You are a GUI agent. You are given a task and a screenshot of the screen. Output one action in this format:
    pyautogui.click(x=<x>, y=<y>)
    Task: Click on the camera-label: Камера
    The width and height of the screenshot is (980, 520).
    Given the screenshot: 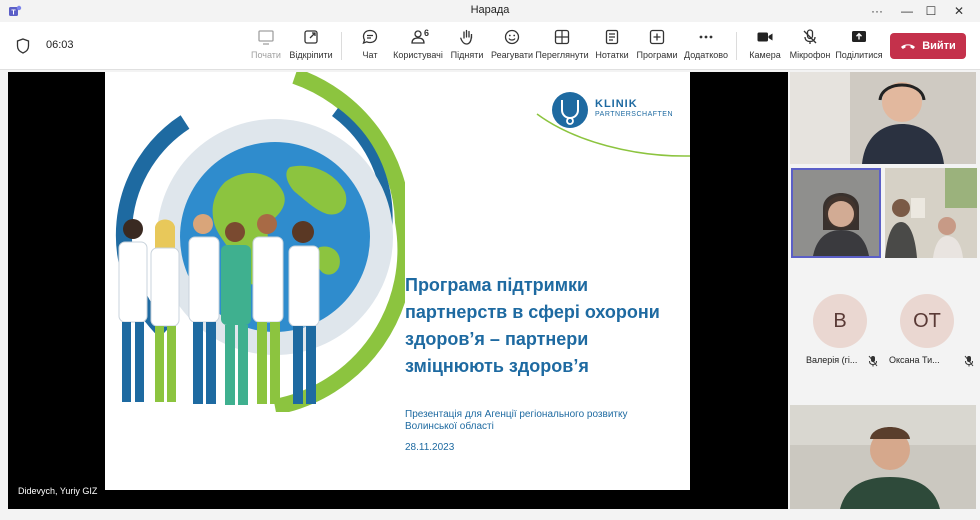 What is the action you would take?
    pyautogui.click(x=765, y=55)
    